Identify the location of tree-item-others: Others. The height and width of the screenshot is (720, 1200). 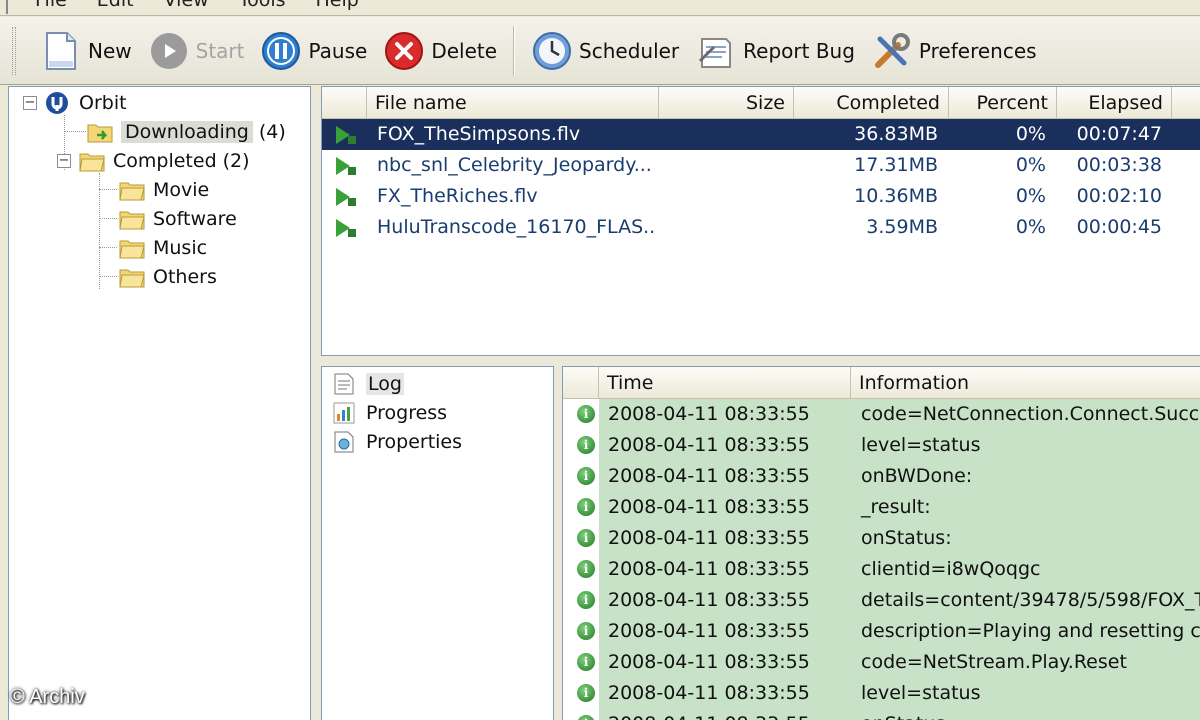
(168, 276).